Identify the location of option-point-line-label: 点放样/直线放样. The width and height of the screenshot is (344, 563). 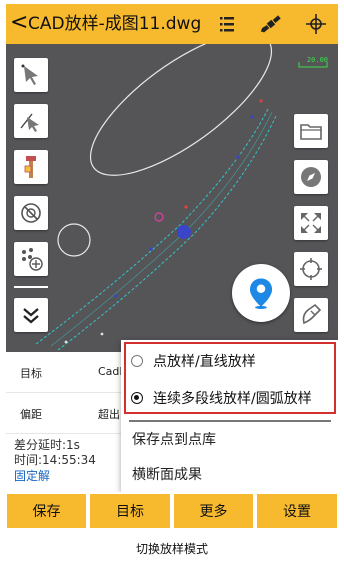
(204, 362).